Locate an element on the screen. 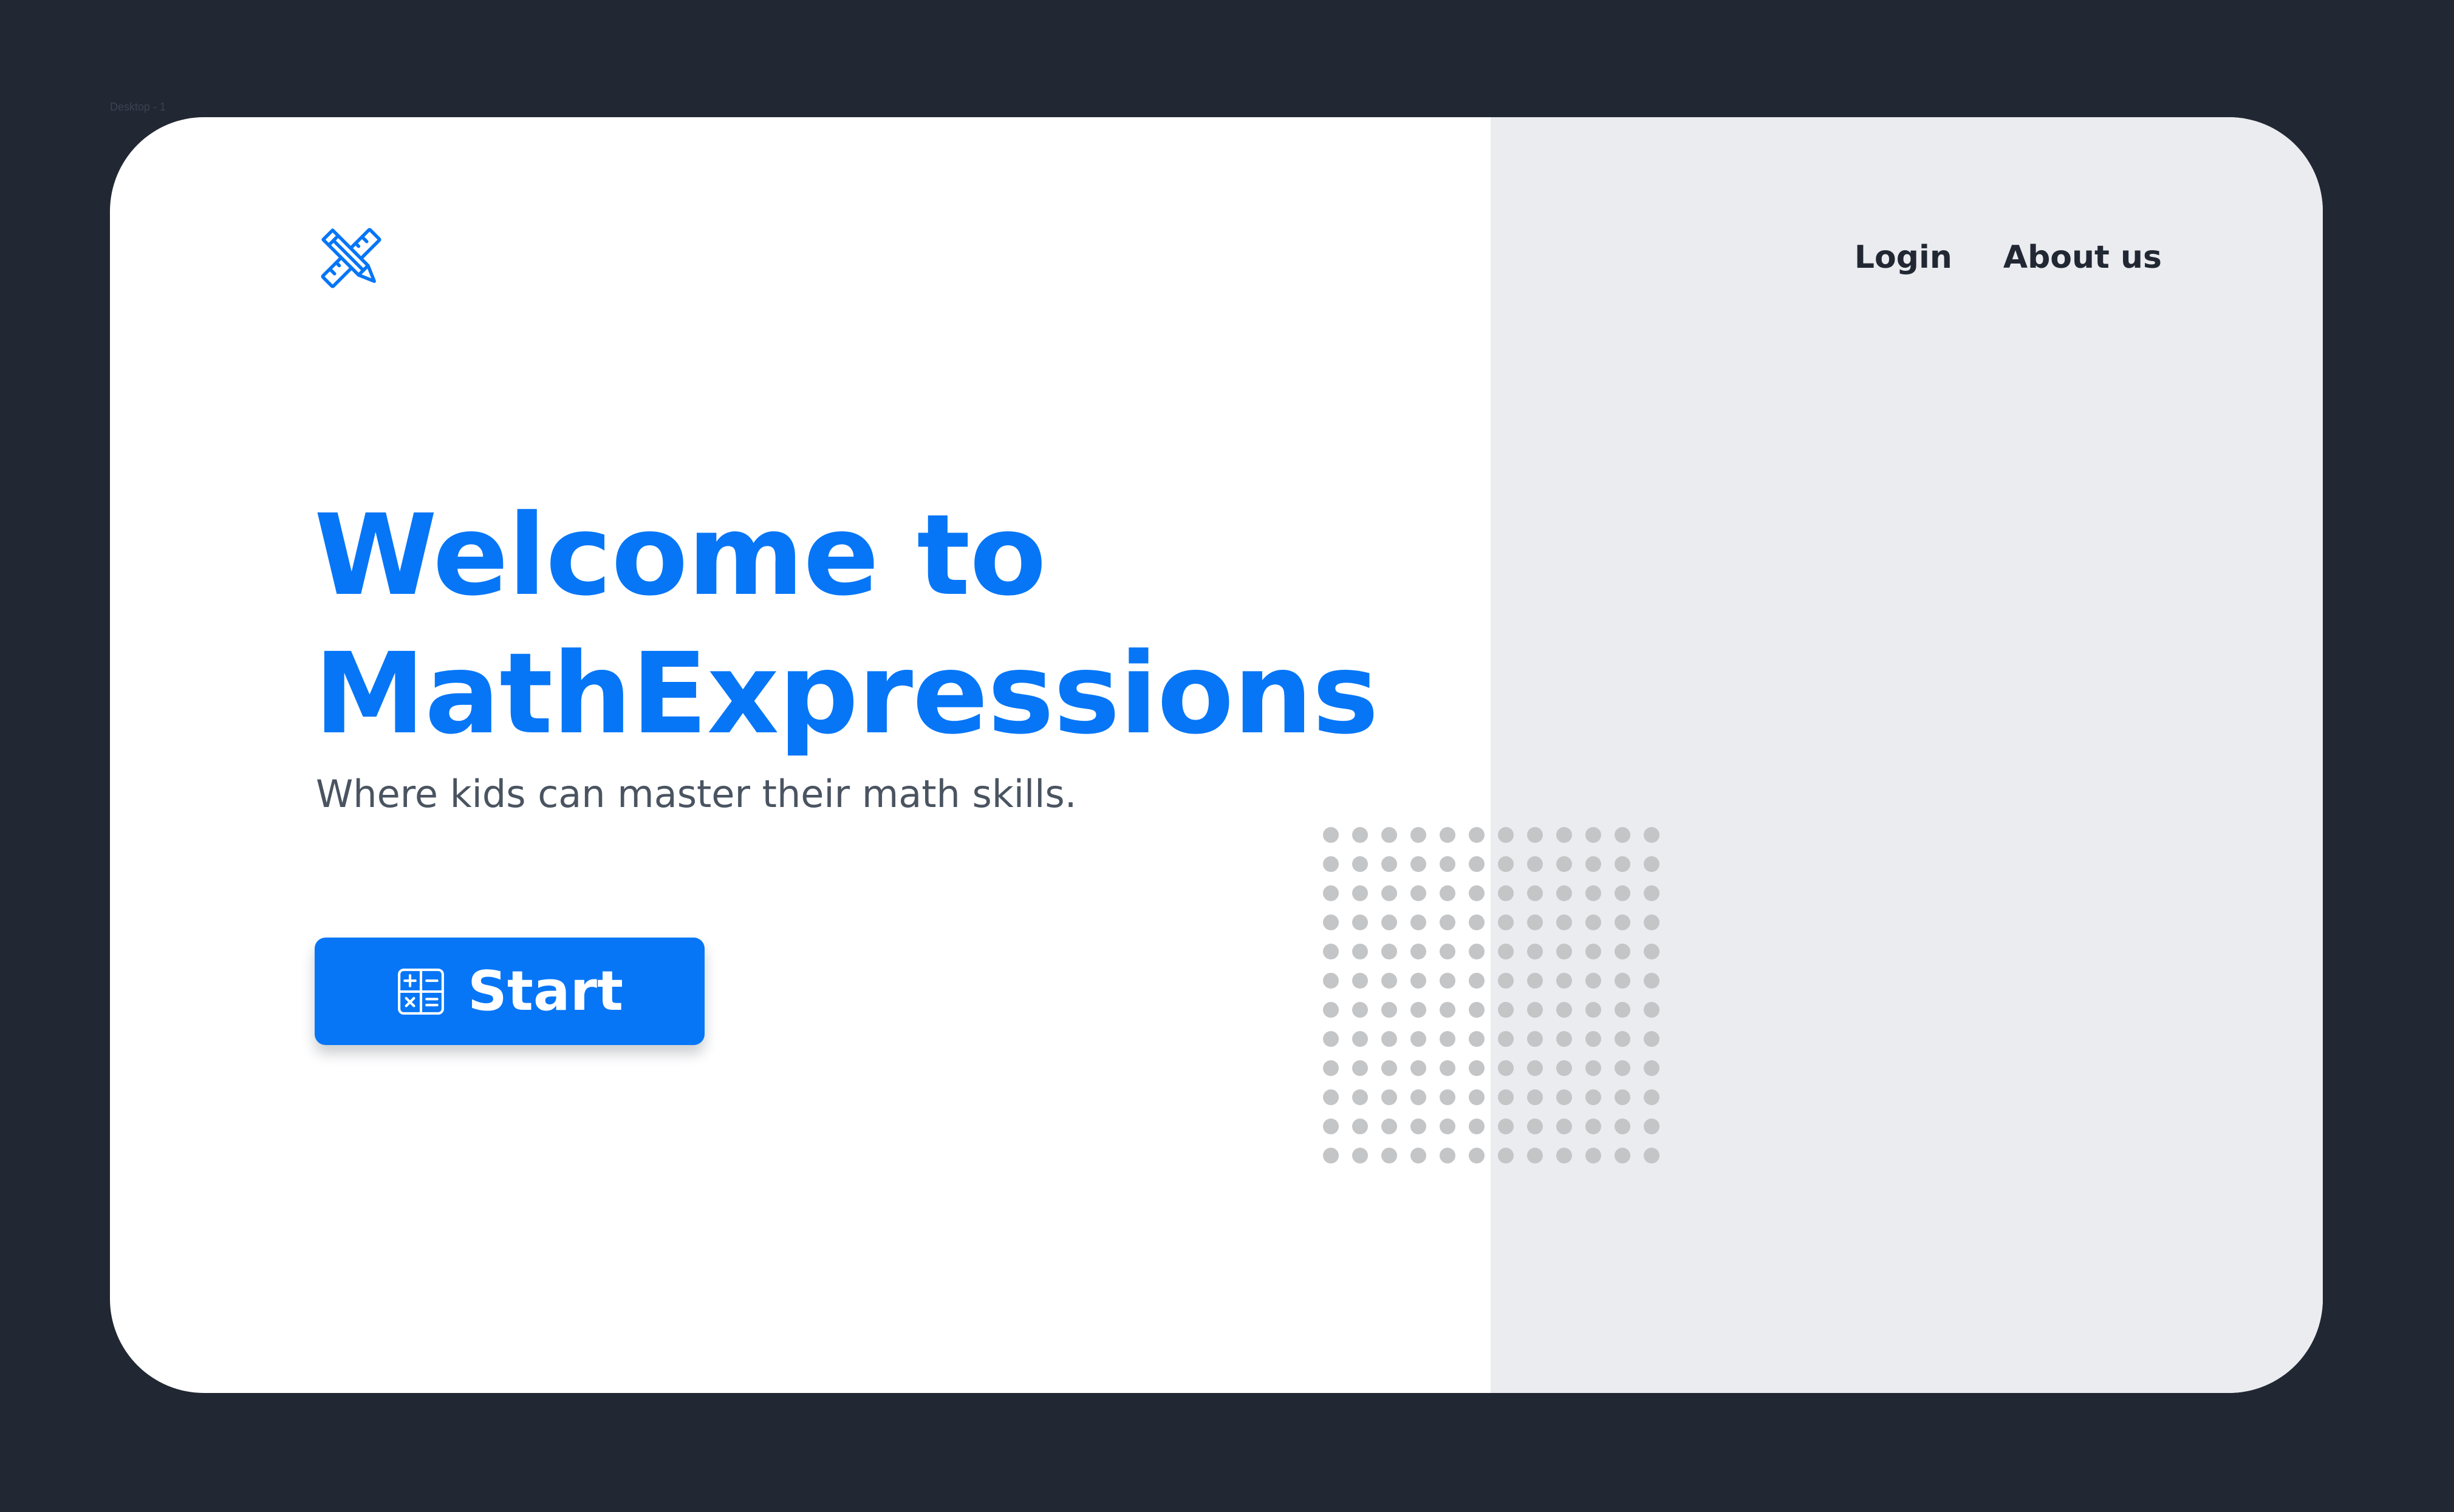 The width and height of the screenshot is (2454, 1512). start-button: Start is located at coordinates (510, 991).